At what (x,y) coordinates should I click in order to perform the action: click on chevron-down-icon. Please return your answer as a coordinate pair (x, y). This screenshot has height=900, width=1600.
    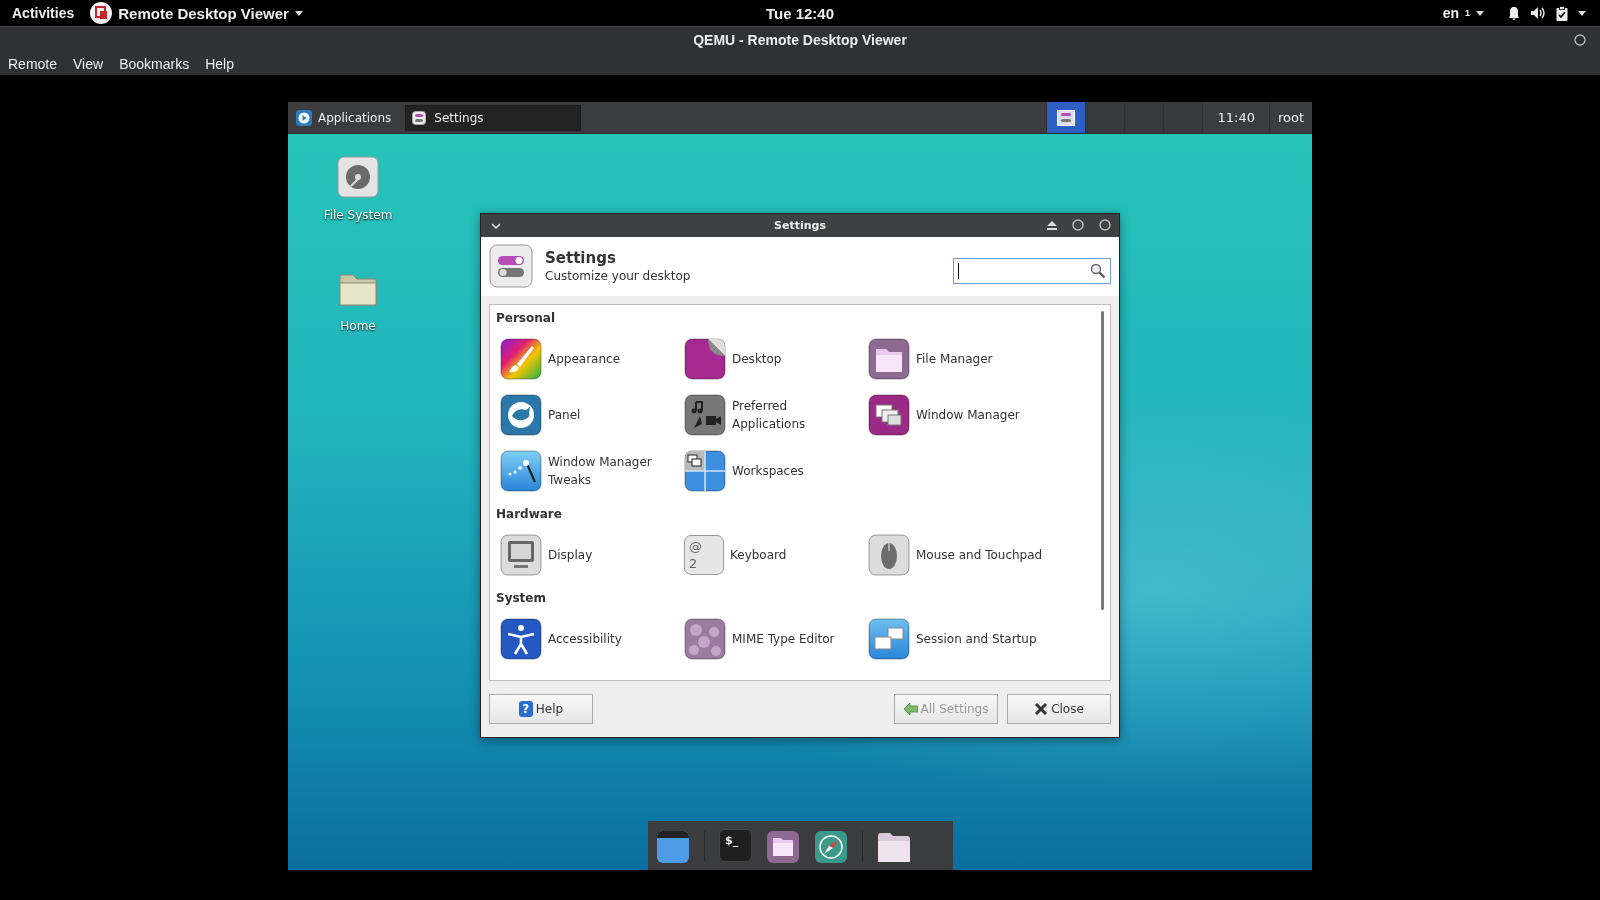
    Looking at the image, I should click on (496, 226).